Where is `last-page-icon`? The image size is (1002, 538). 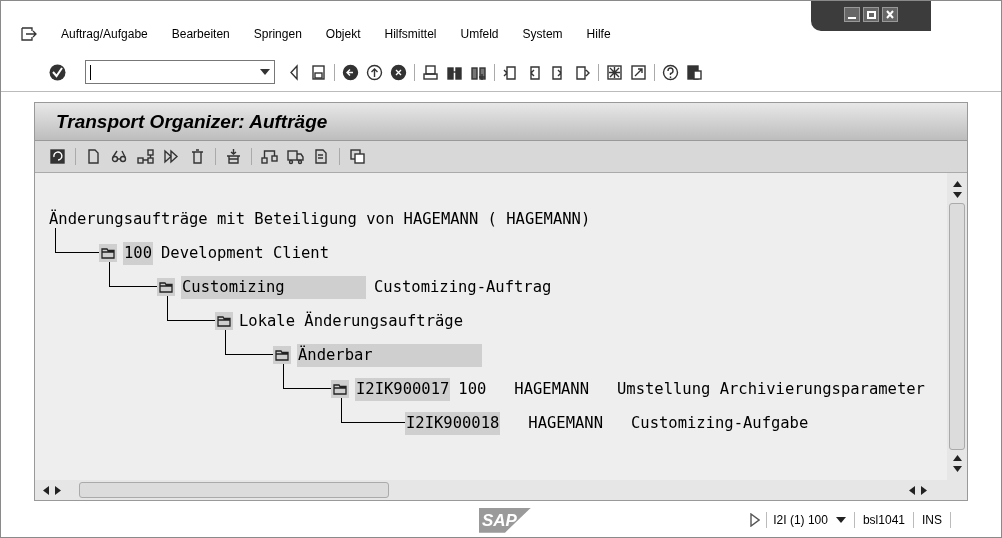
last-page-icon is located at coordinates (582, 72).